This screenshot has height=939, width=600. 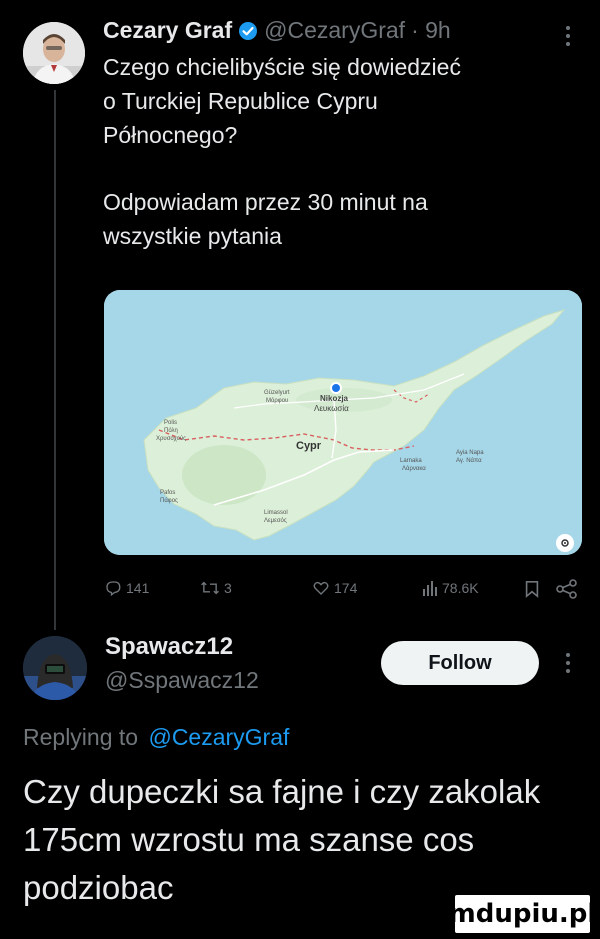 What do you see at coordinates (138, 588) in the screenshot?
I see `reply-count: 141` at bounding box center [138, 588].